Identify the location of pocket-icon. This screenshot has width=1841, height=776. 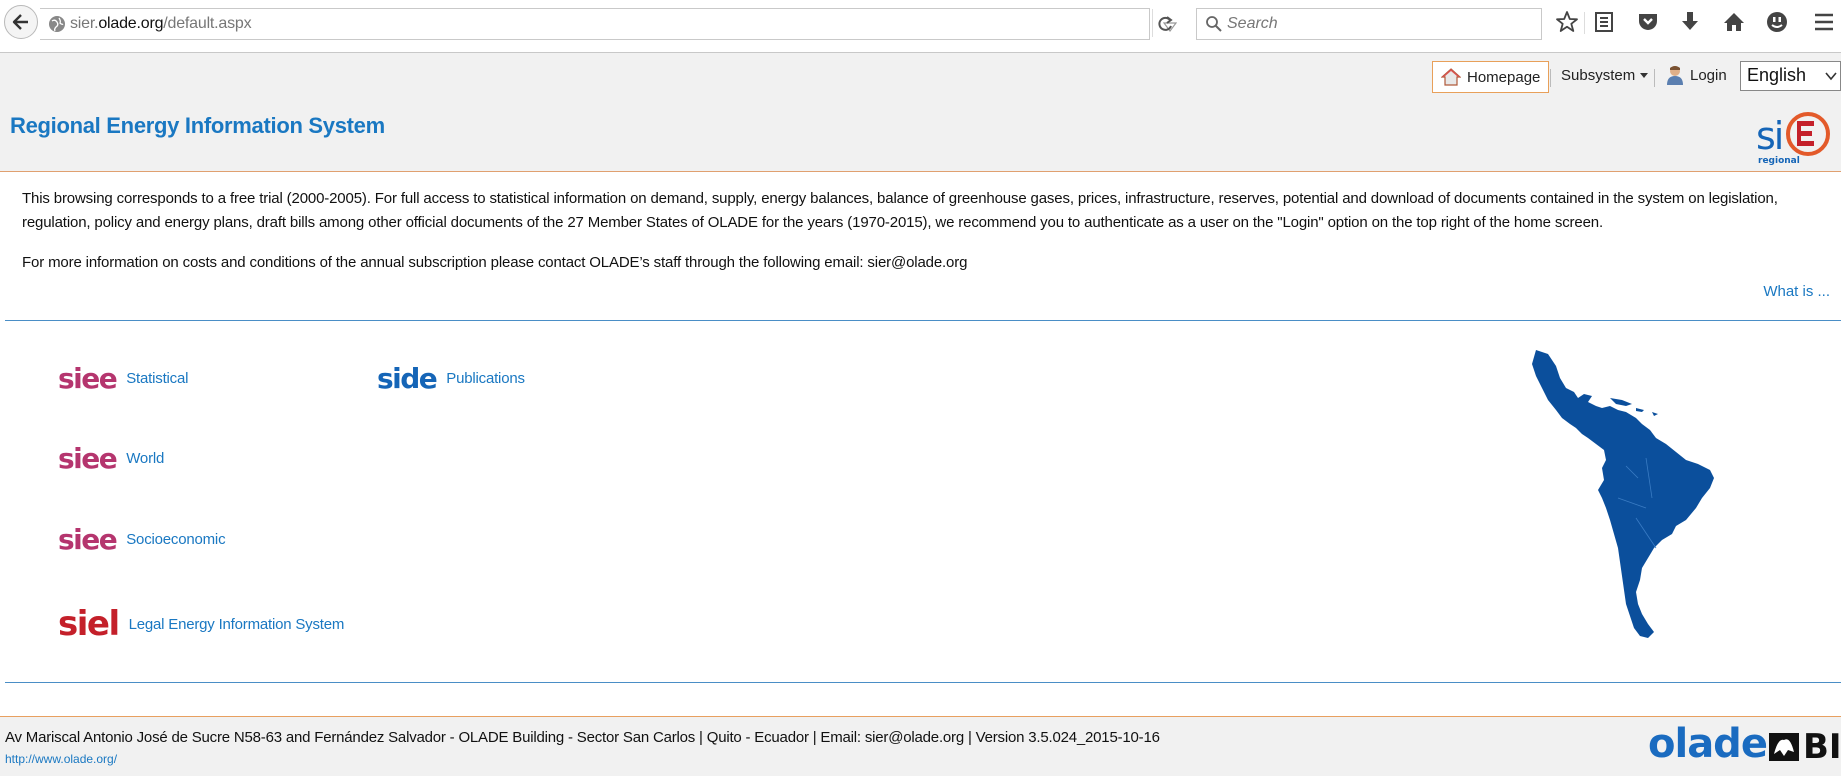
(1648, 22).